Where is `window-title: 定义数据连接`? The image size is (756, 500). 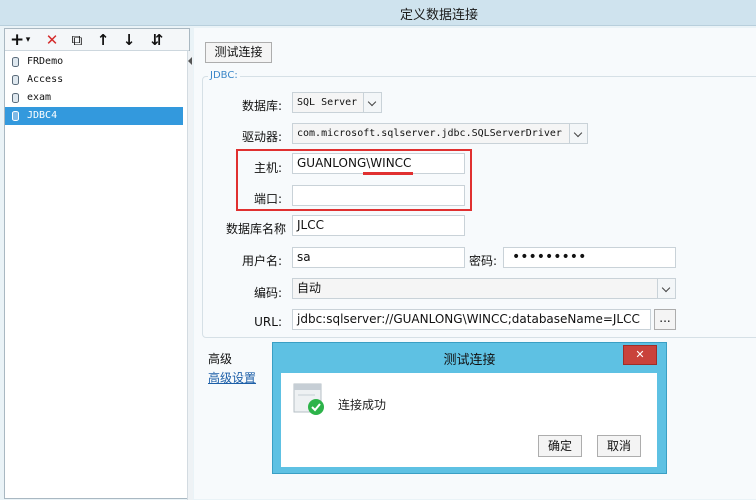 window-title: 定义数据连接 is located at coordinates (439, 15).